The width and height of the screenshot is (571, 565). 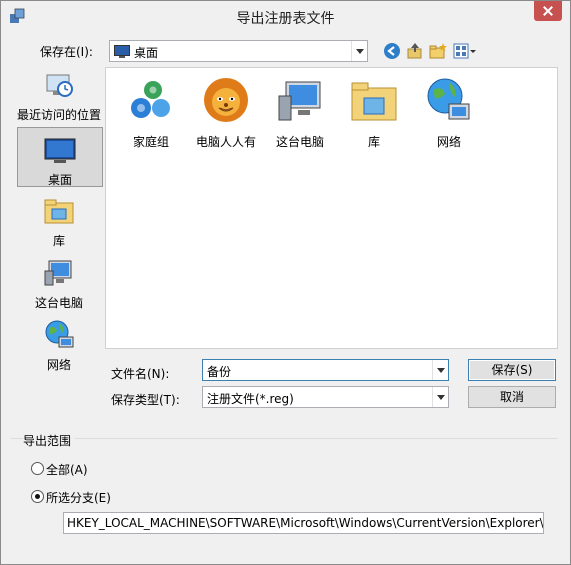 What do you see at coordinates (37, 468) in the screenshot?
I see `radio-all` at bounding box center [37, 468].